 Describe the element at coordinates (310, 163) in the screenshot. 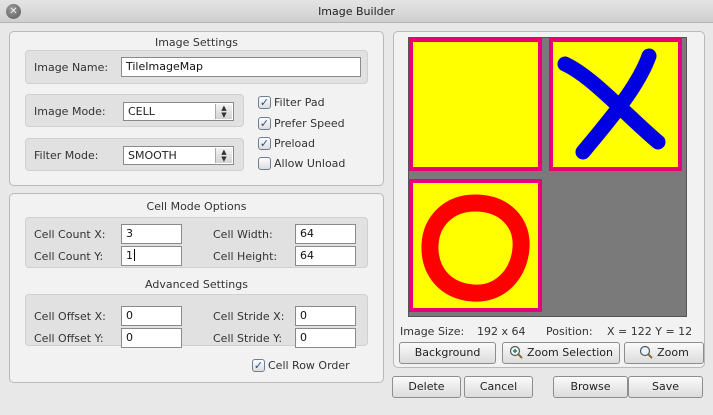

I see `allow-unload-label: Allow Unload` at that location.